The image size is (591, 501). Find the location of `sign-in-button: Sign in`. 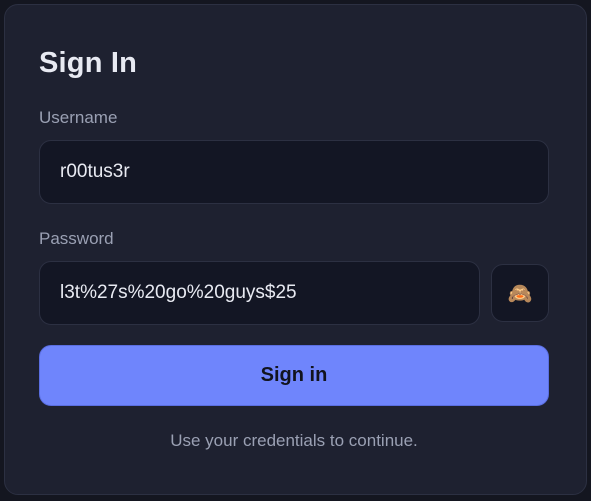

sign-in-button: Sign in is located at coordinates (294, 375).